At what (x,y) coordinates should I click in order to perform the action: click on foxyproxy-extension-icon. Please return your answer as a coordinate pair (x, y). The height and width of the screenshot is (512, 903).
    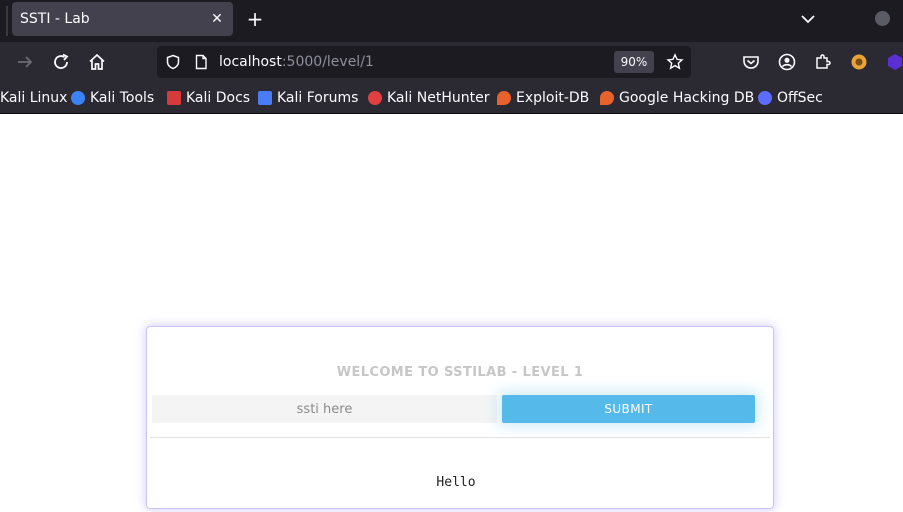
    Looking at the image, I should click on (859, 62).